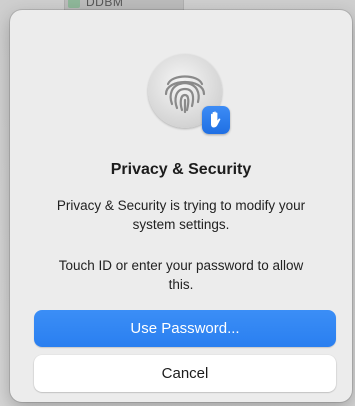  Describe the element at coordinates (189, 94) in the screenshot. I see `dialog-icon` at that location.